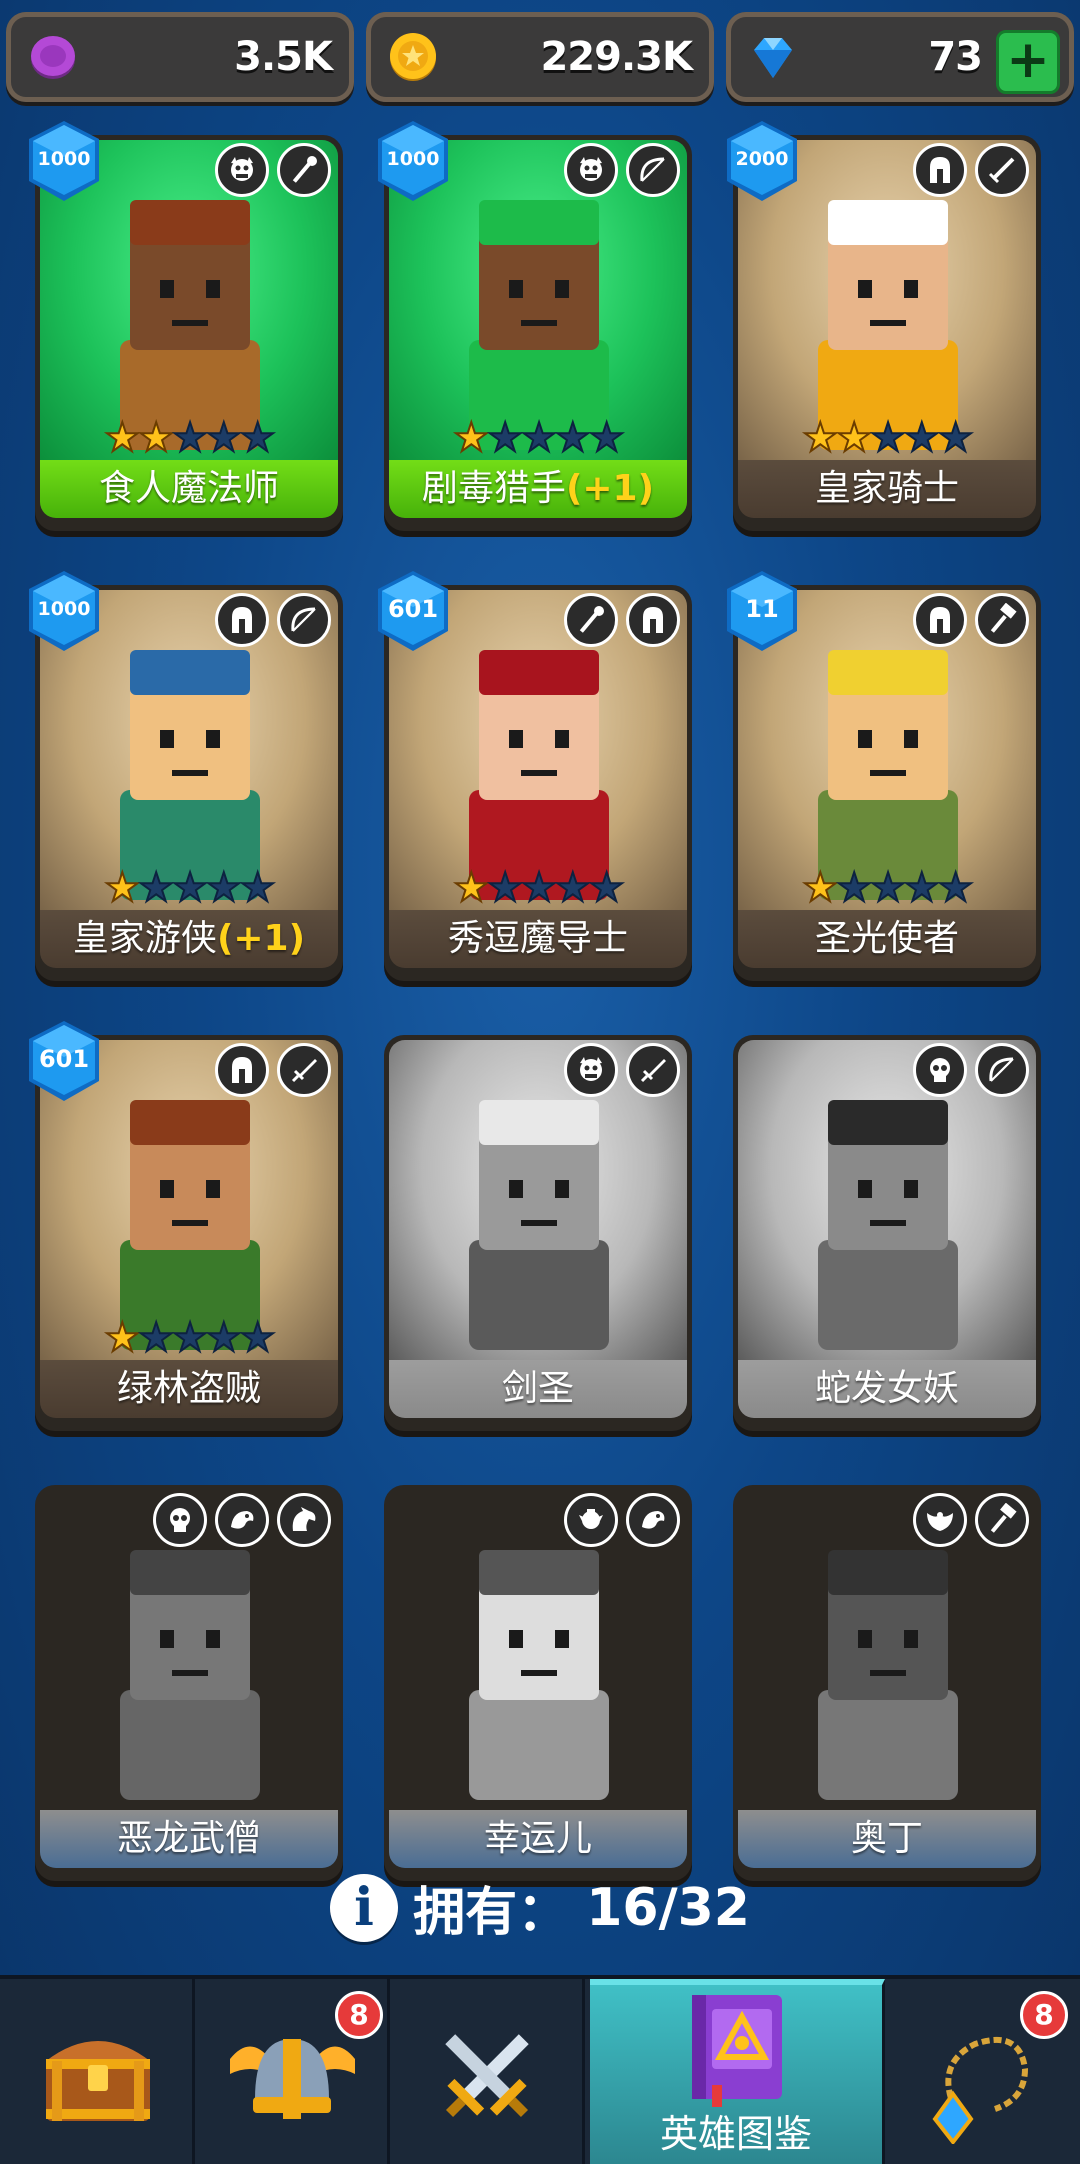 This screenshot has height=2164, width=1080. I want to click on hero-name: 皇家骑士, so click(887, 489).